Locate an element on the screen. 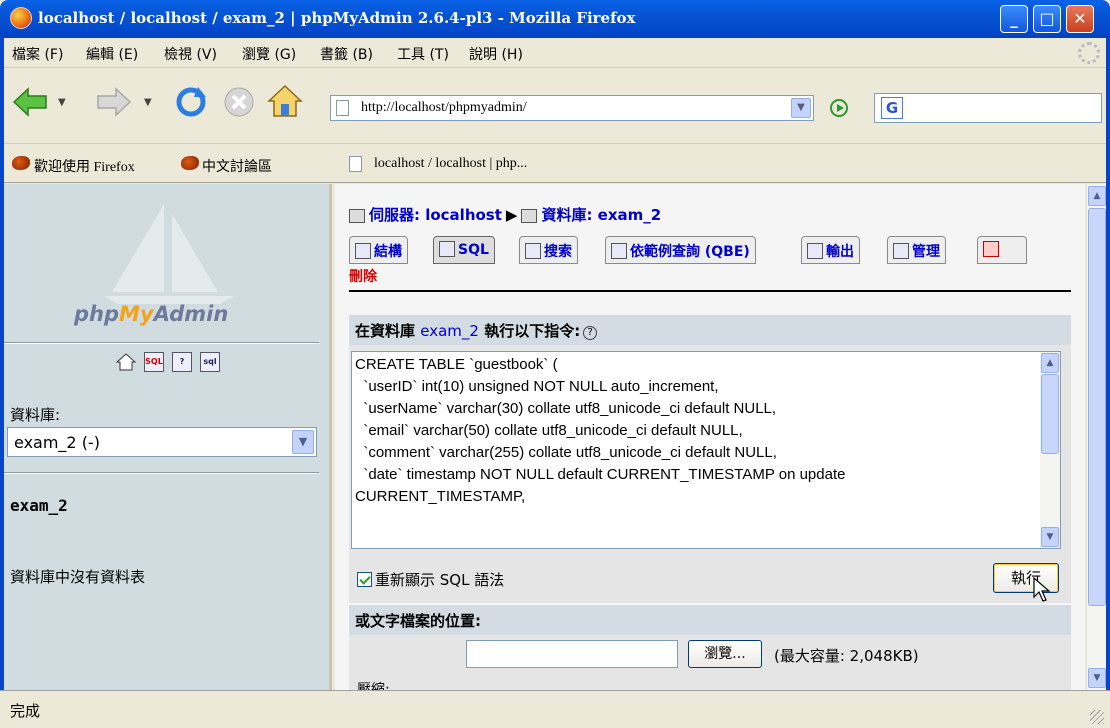 Image resolution: width=1110 pixels, height=728 pixels. menu-file: 檔案 (F) is located at coordinates (37, 54).